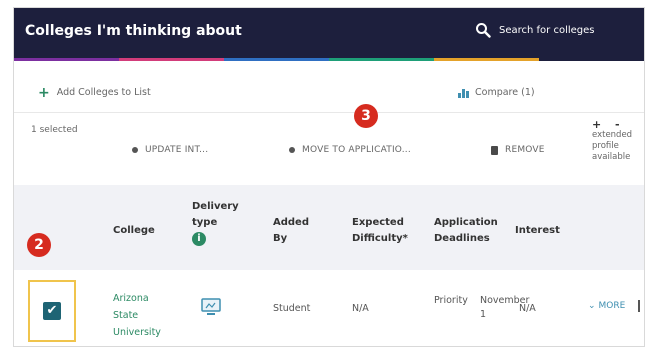  What do you see at coordinates (387, 231) in the screenshot?
I see `col-expected-difficulty: Expected Difficulty*` at bounding box center [387, 231].